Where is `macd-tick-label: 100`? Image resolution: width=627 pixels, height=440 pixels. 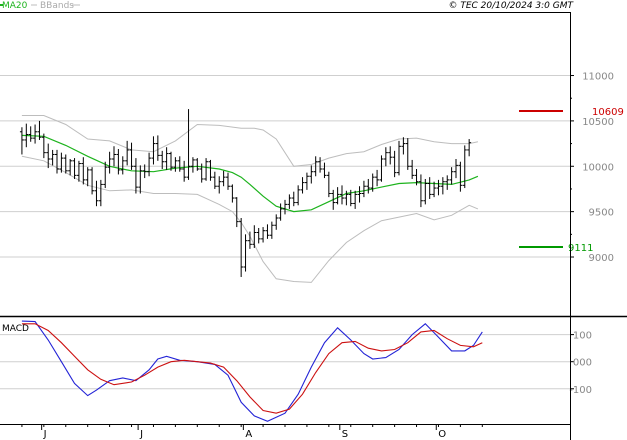 macd-tick-label: 100 is located at coordinates (582, 336).